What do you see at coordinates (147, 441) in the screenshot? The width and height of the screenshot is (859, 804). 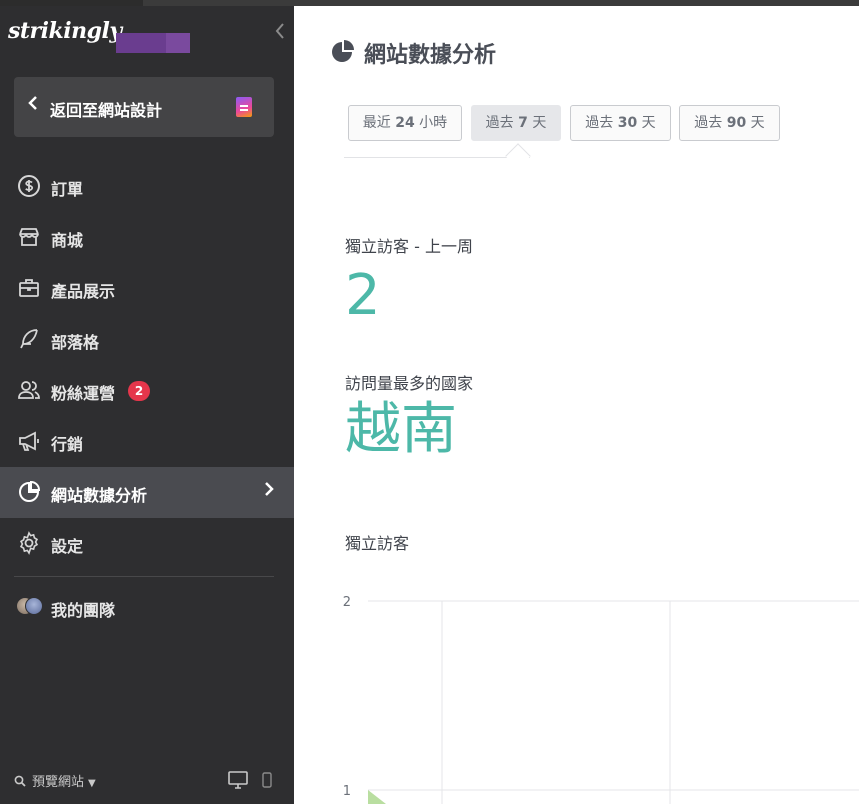 I see `sidebar-item-marketing: 行銷` at bounding box center [147, 441].